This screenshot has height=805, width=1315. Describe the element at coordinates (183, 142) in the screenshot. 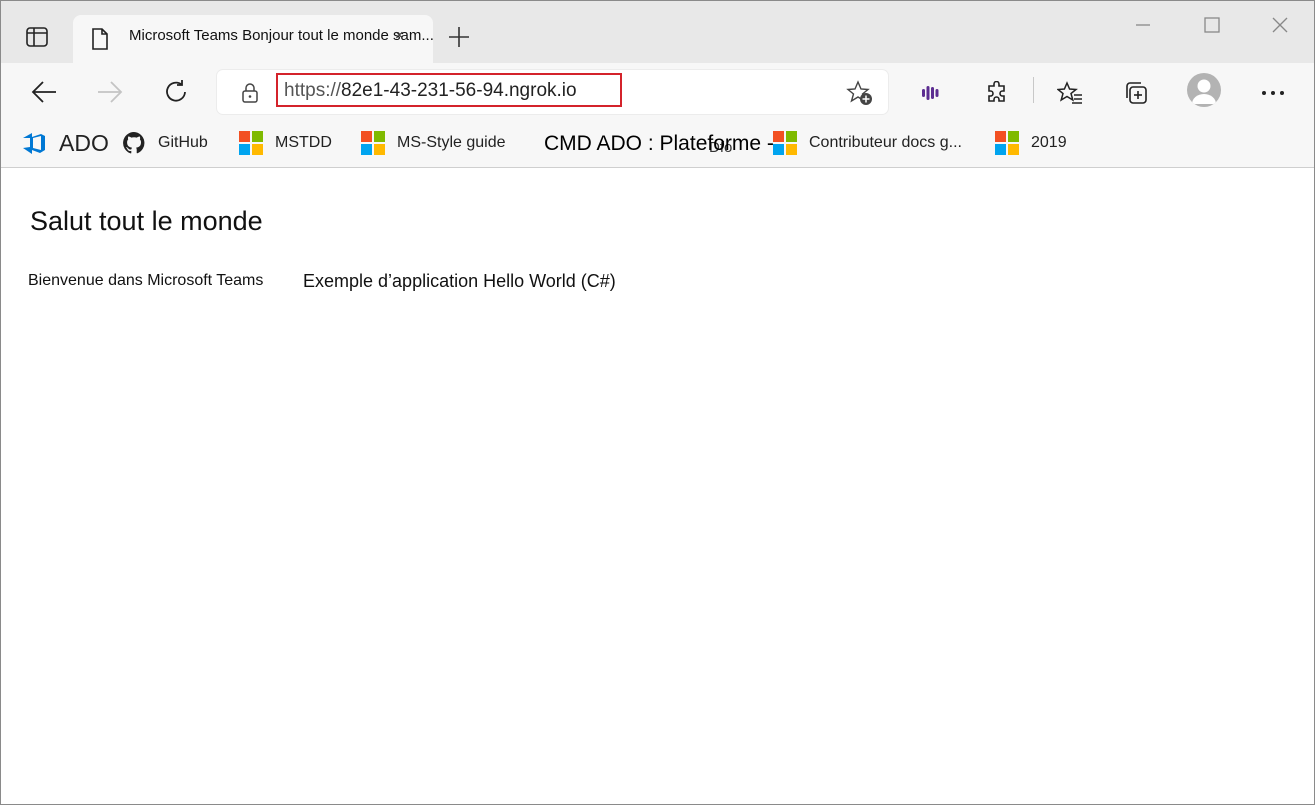

I see `favorite-github-label: GitHub` at that location.